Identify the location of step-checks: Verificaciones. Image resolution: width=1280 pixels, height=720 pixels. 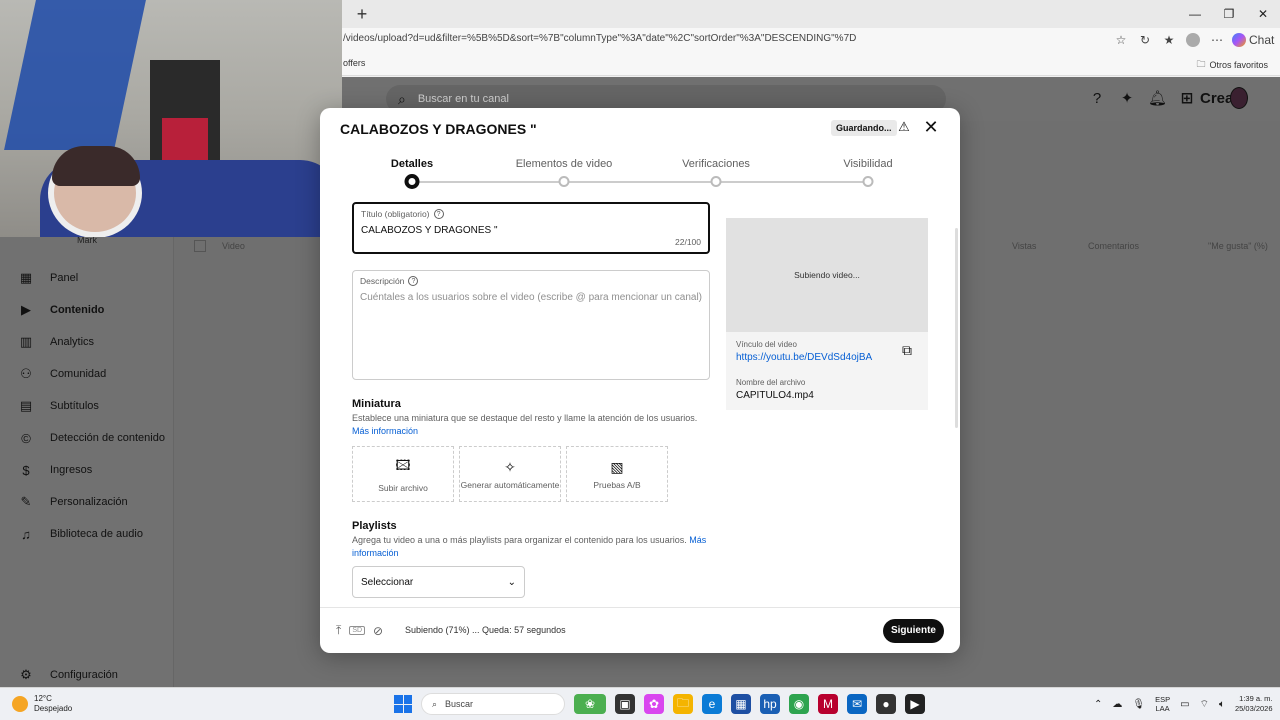
(716, 164).